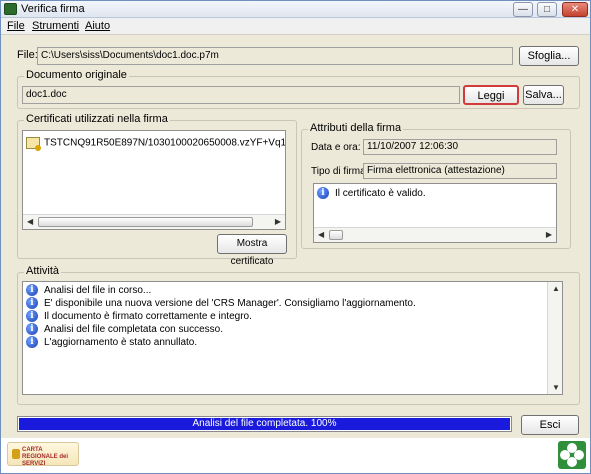 The height and width of the screenshot is (474, 591). What do you see at coordinates (572, 455) in the screenshot?
I see `crs-corner-logo-icon` at bounding box center [572, 455].